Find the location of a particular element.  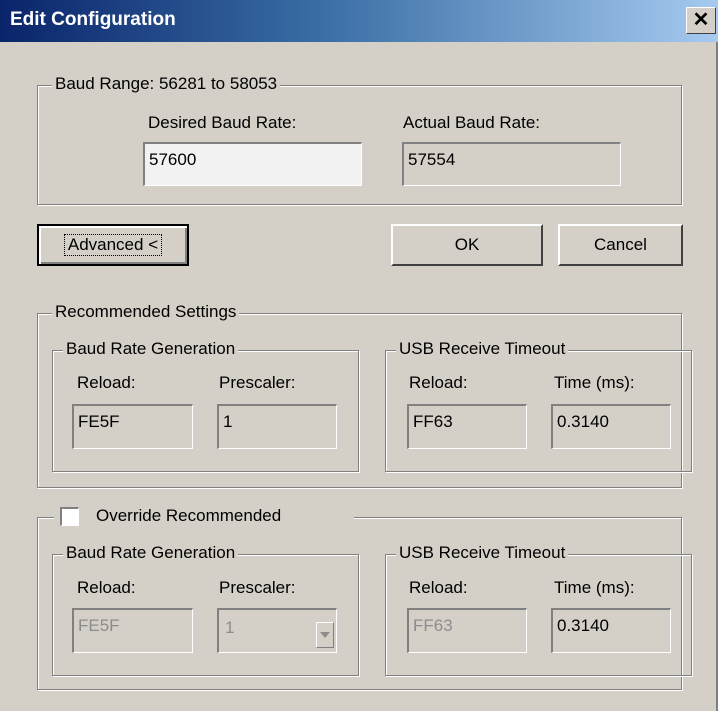

desired-baud-label: Desired Baud Rate: is located at coordinates (222, 122).